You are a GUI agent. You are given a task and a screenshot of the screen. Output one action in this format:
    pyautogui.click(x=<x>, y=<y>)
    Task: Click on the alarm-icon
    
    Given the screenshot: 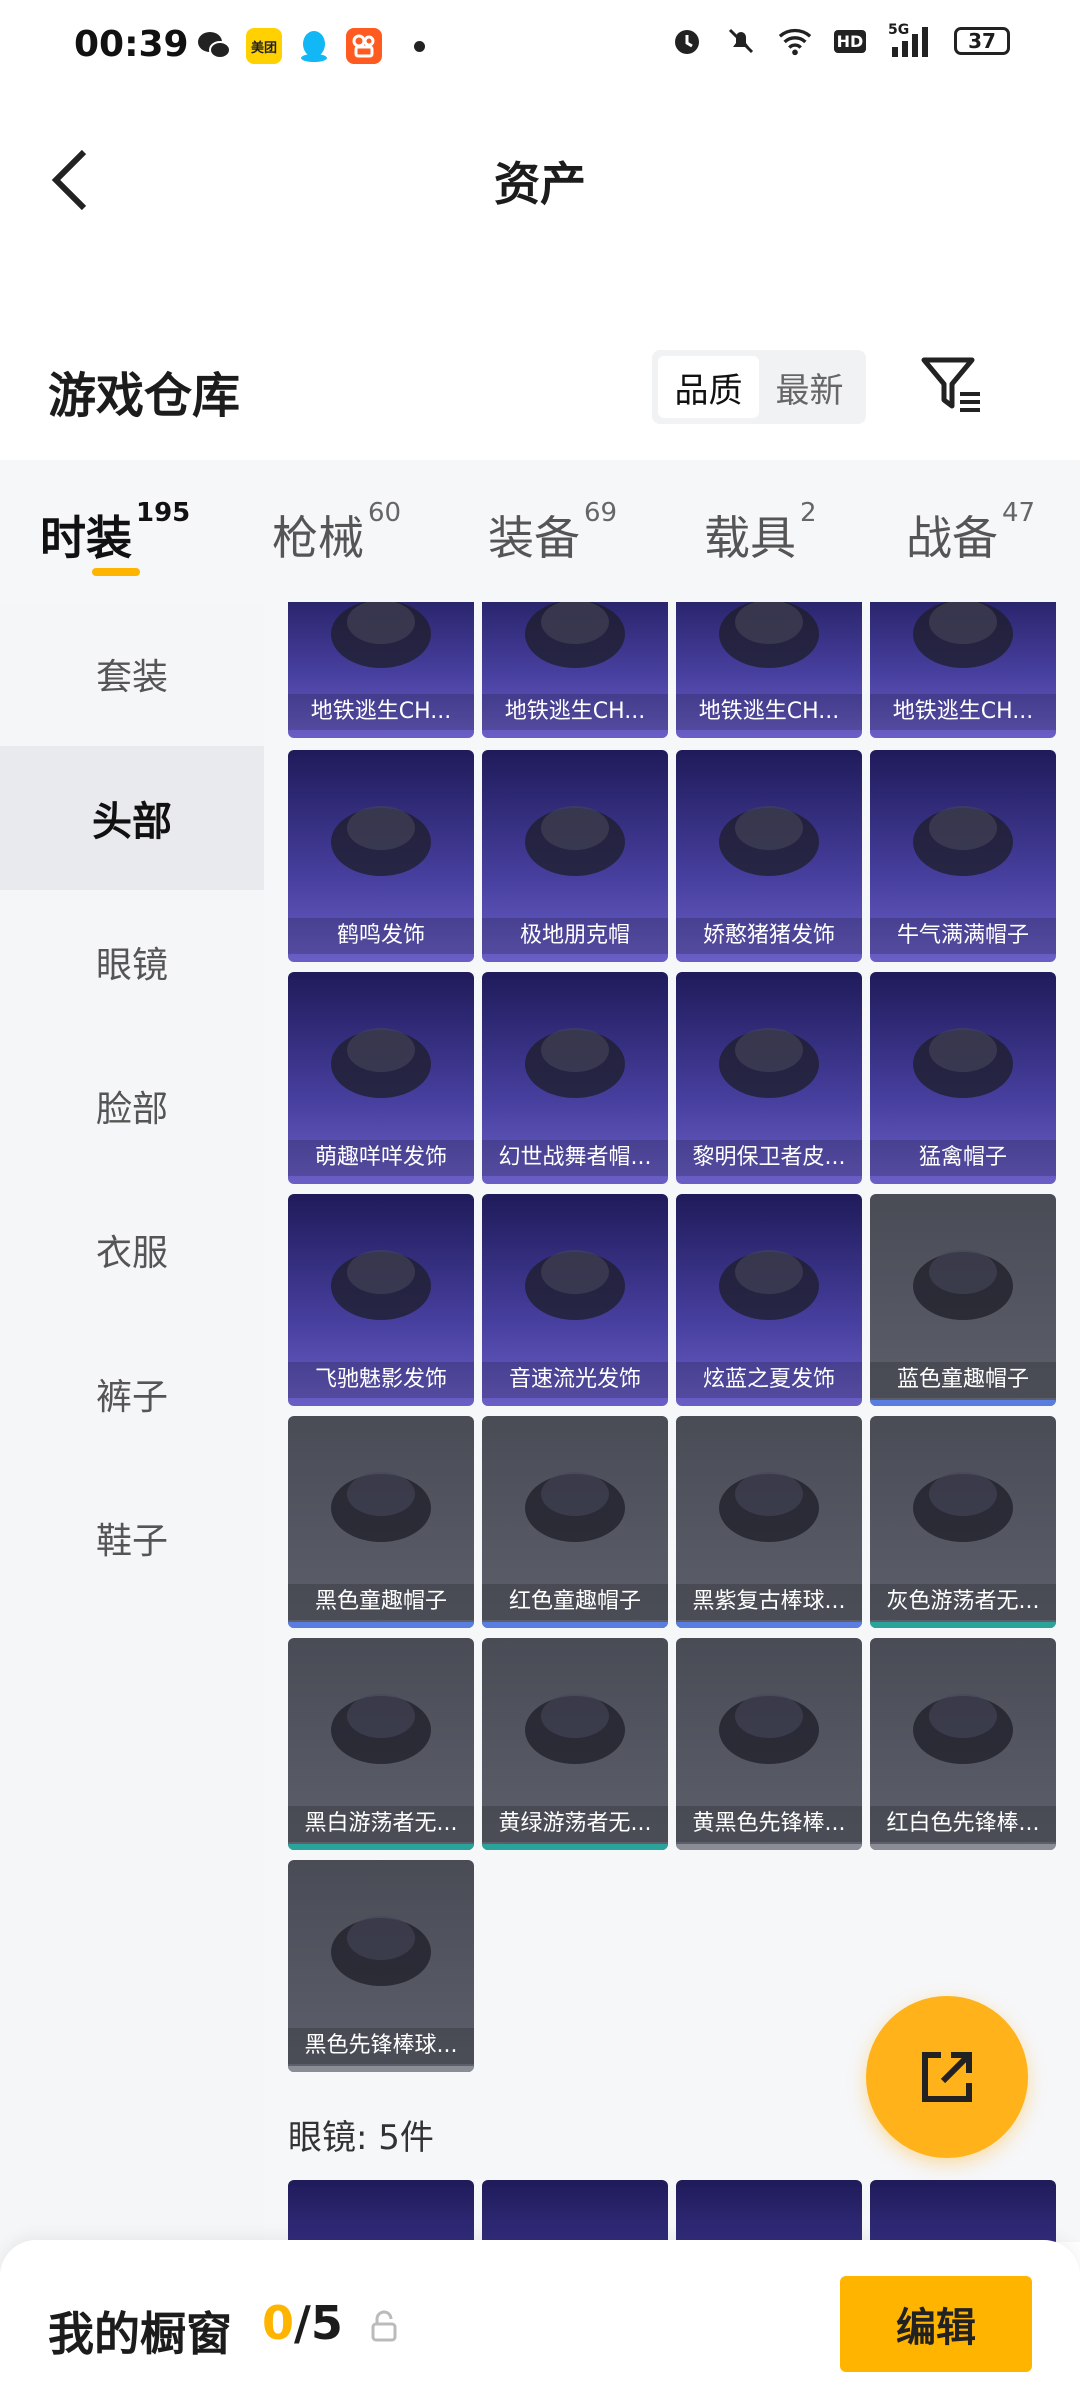 What is the action you would take?
    pyautogui.click(x=687, y=41)
    